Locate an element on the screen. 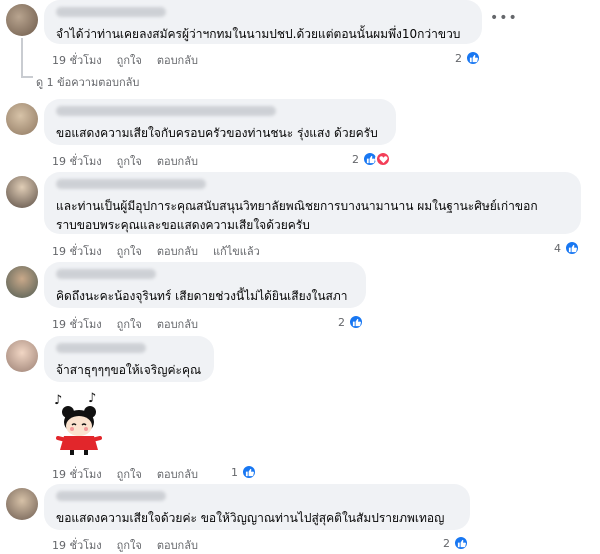  sticker-image: ♪ ♪ is located at coordinates (78, 423).